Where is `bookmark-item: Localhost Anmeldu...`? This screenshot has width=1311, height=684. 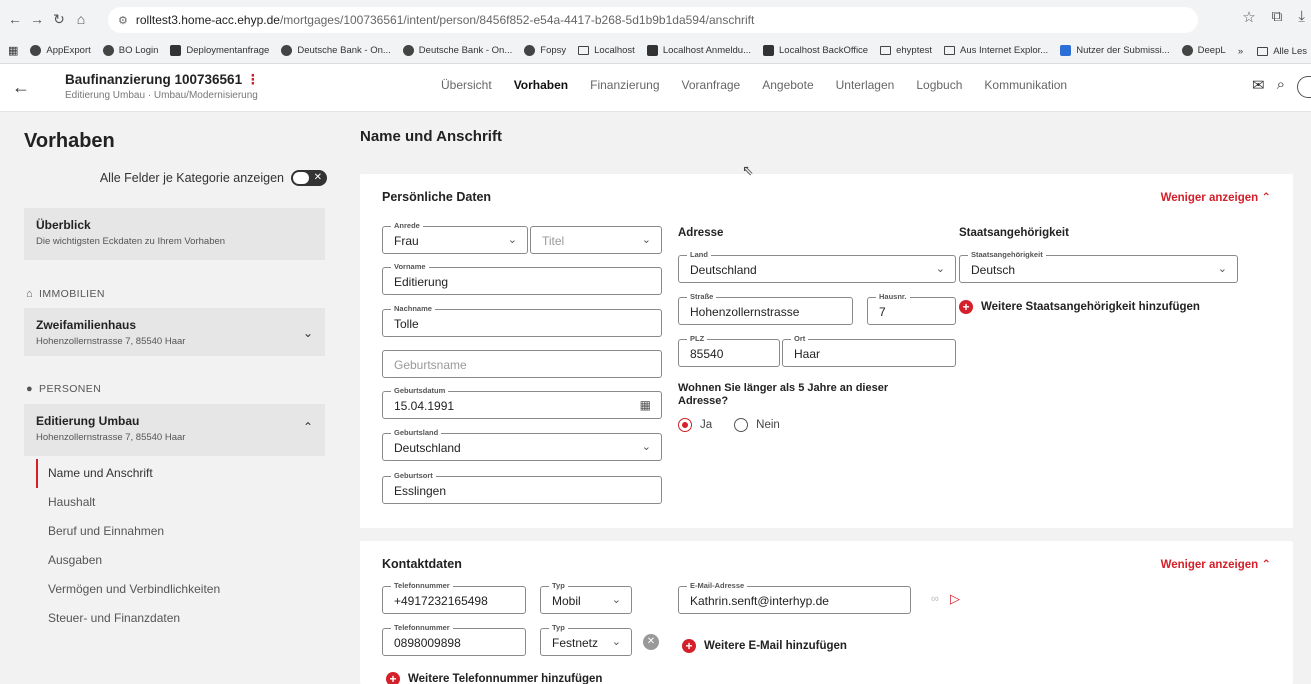
bookmark-item: Localhost Anmeldu... is located at coordinates (698, 50).